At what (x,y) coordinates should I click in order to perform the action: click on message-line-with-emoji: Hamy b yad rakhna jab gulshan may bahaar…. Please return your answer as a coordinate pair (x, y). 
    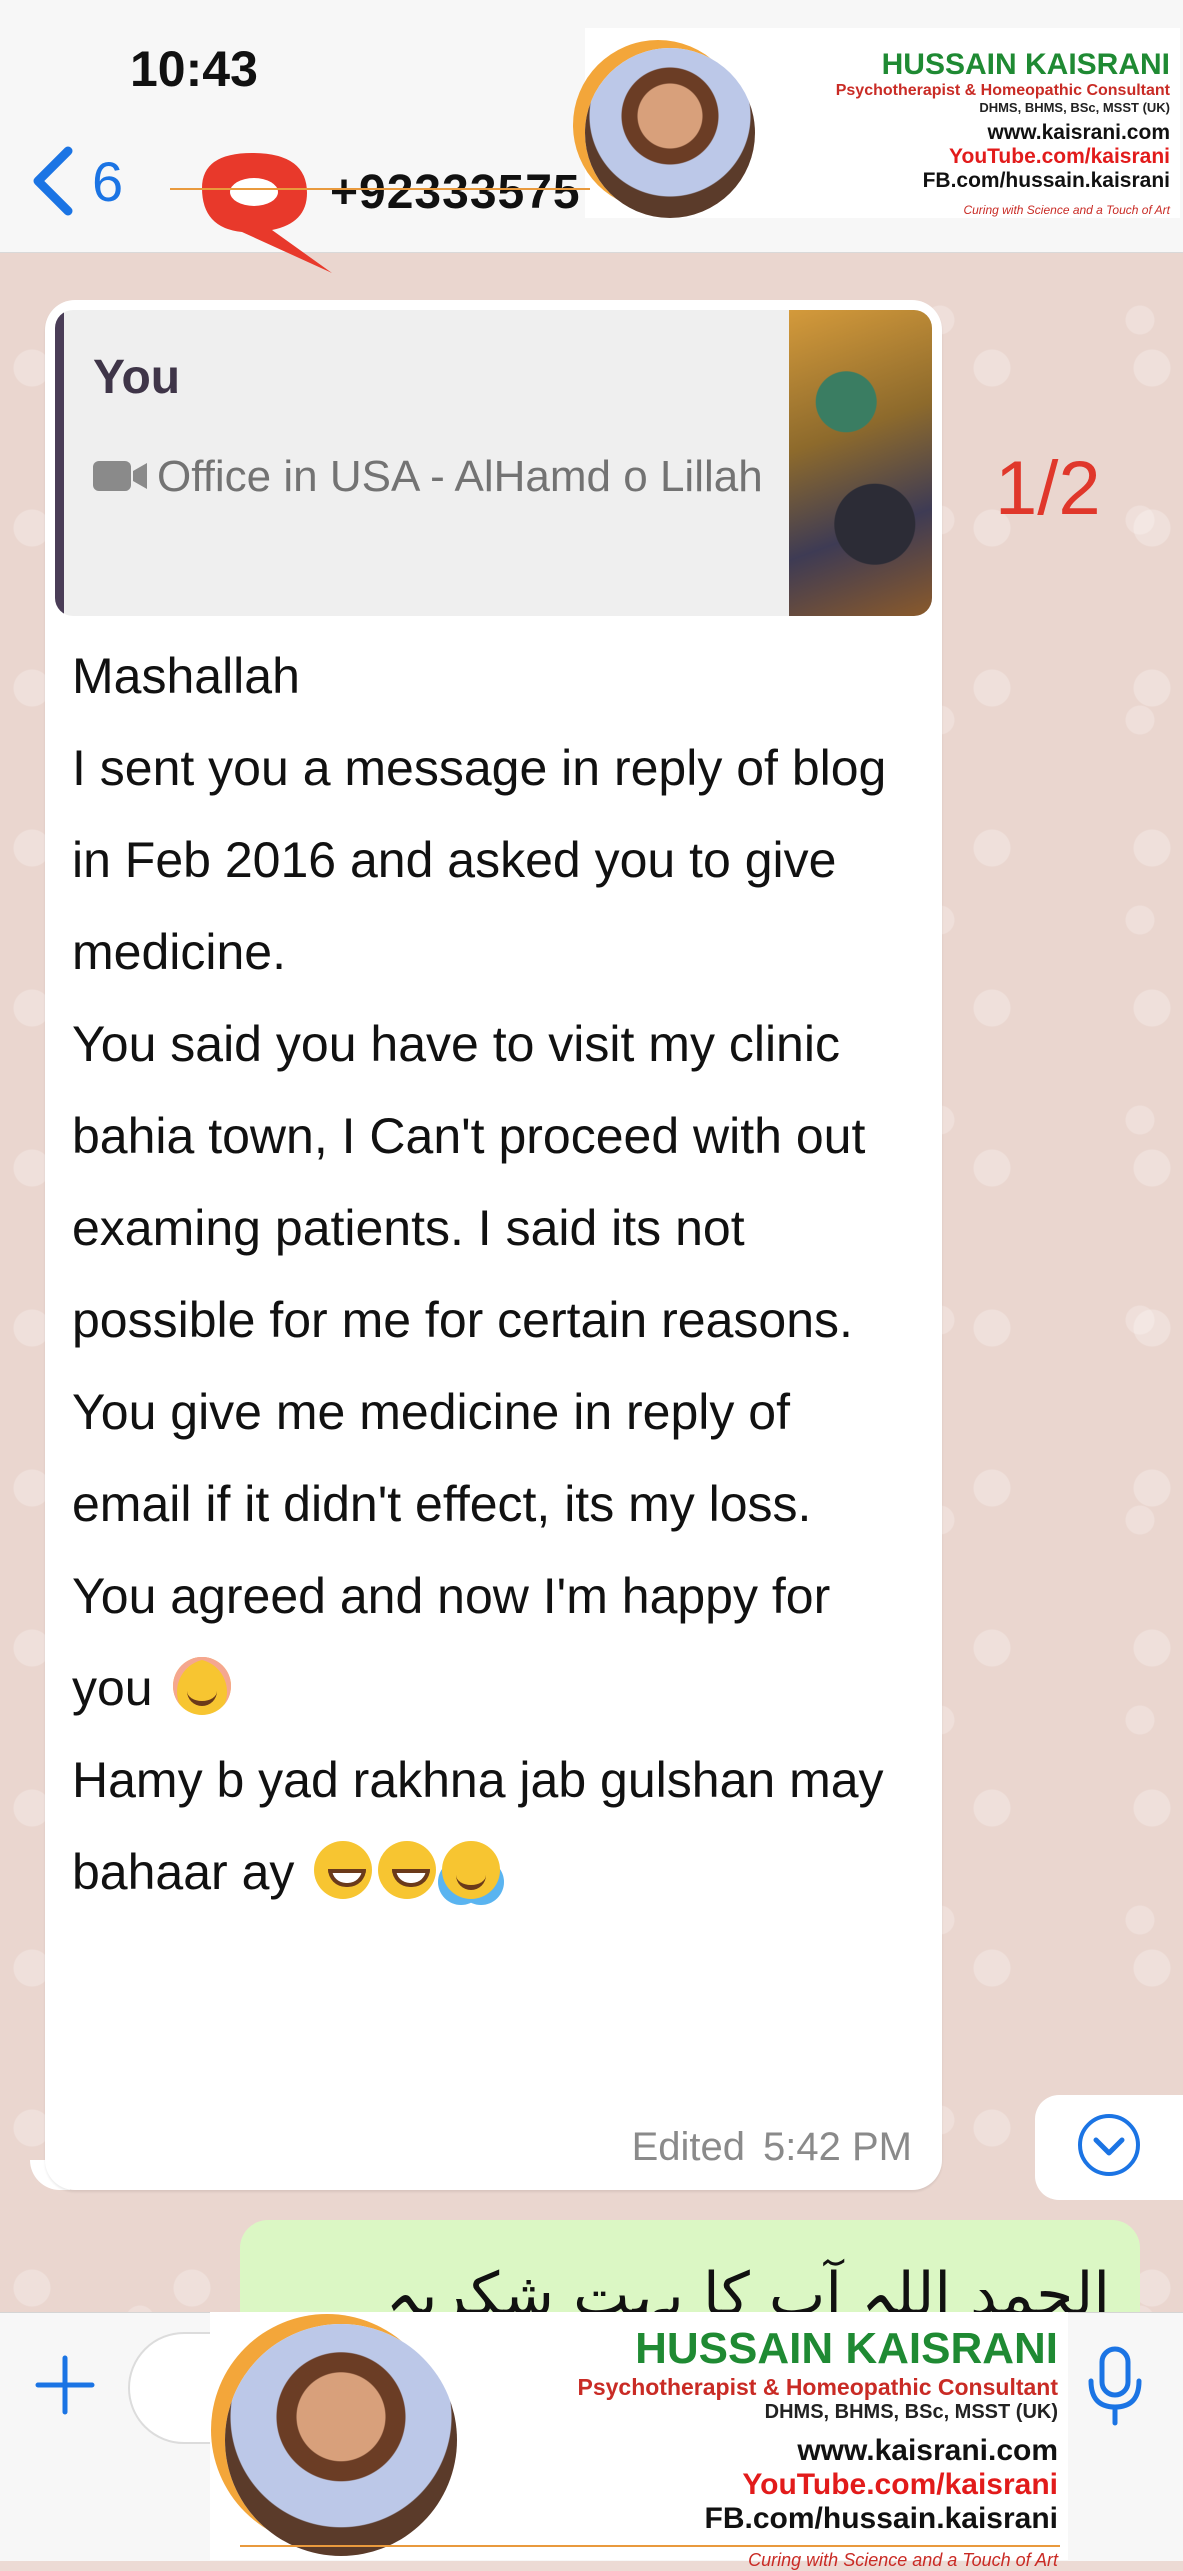
    Looking at the image, I should click on (492, 1826).